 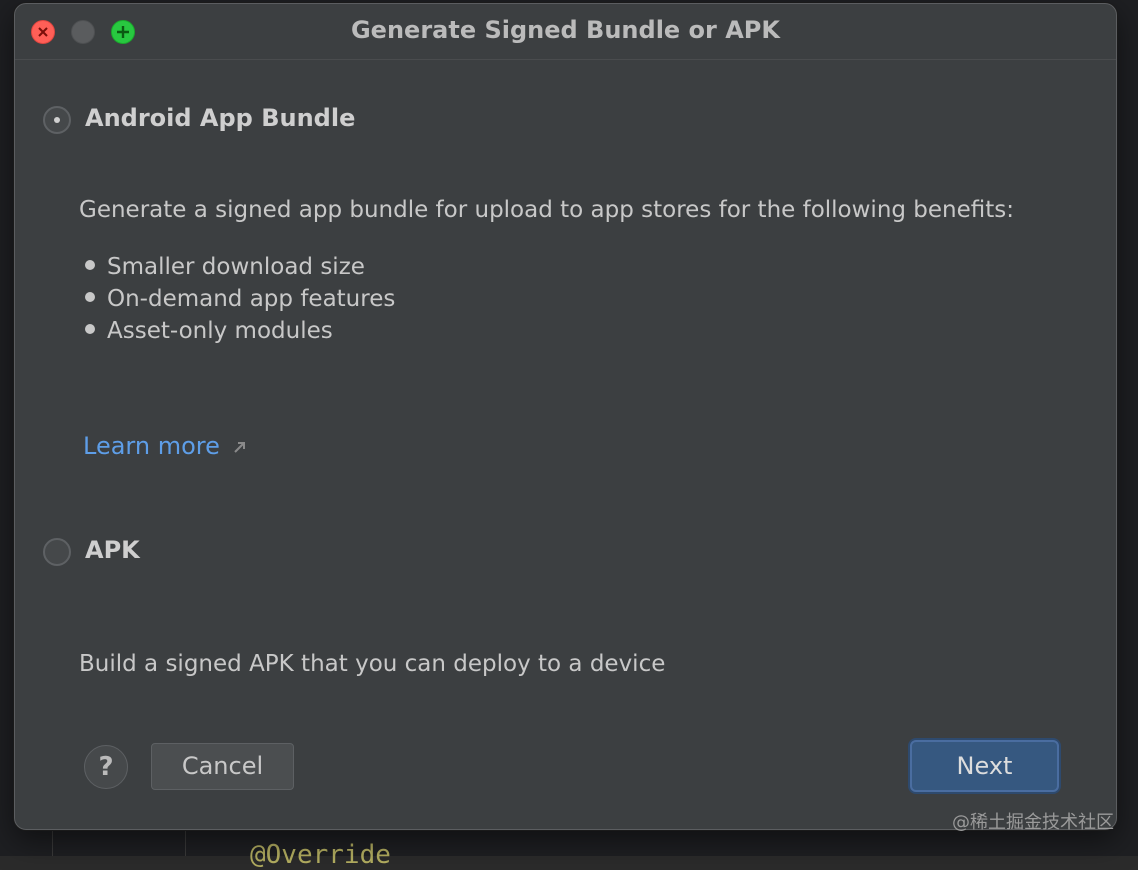 I want to click on benefit-list-item: Smaller download size, so click(x=225, y=270).